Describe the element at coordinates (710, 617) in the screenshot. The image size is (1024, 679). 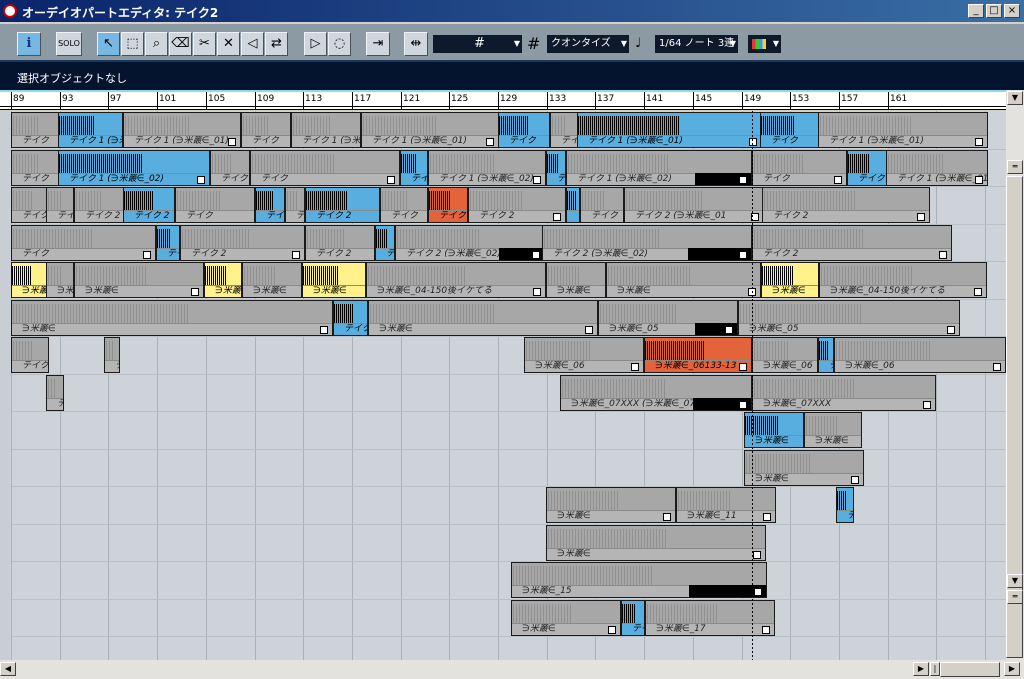
I see `audio-event: ∋米叢∈_17` at that location.